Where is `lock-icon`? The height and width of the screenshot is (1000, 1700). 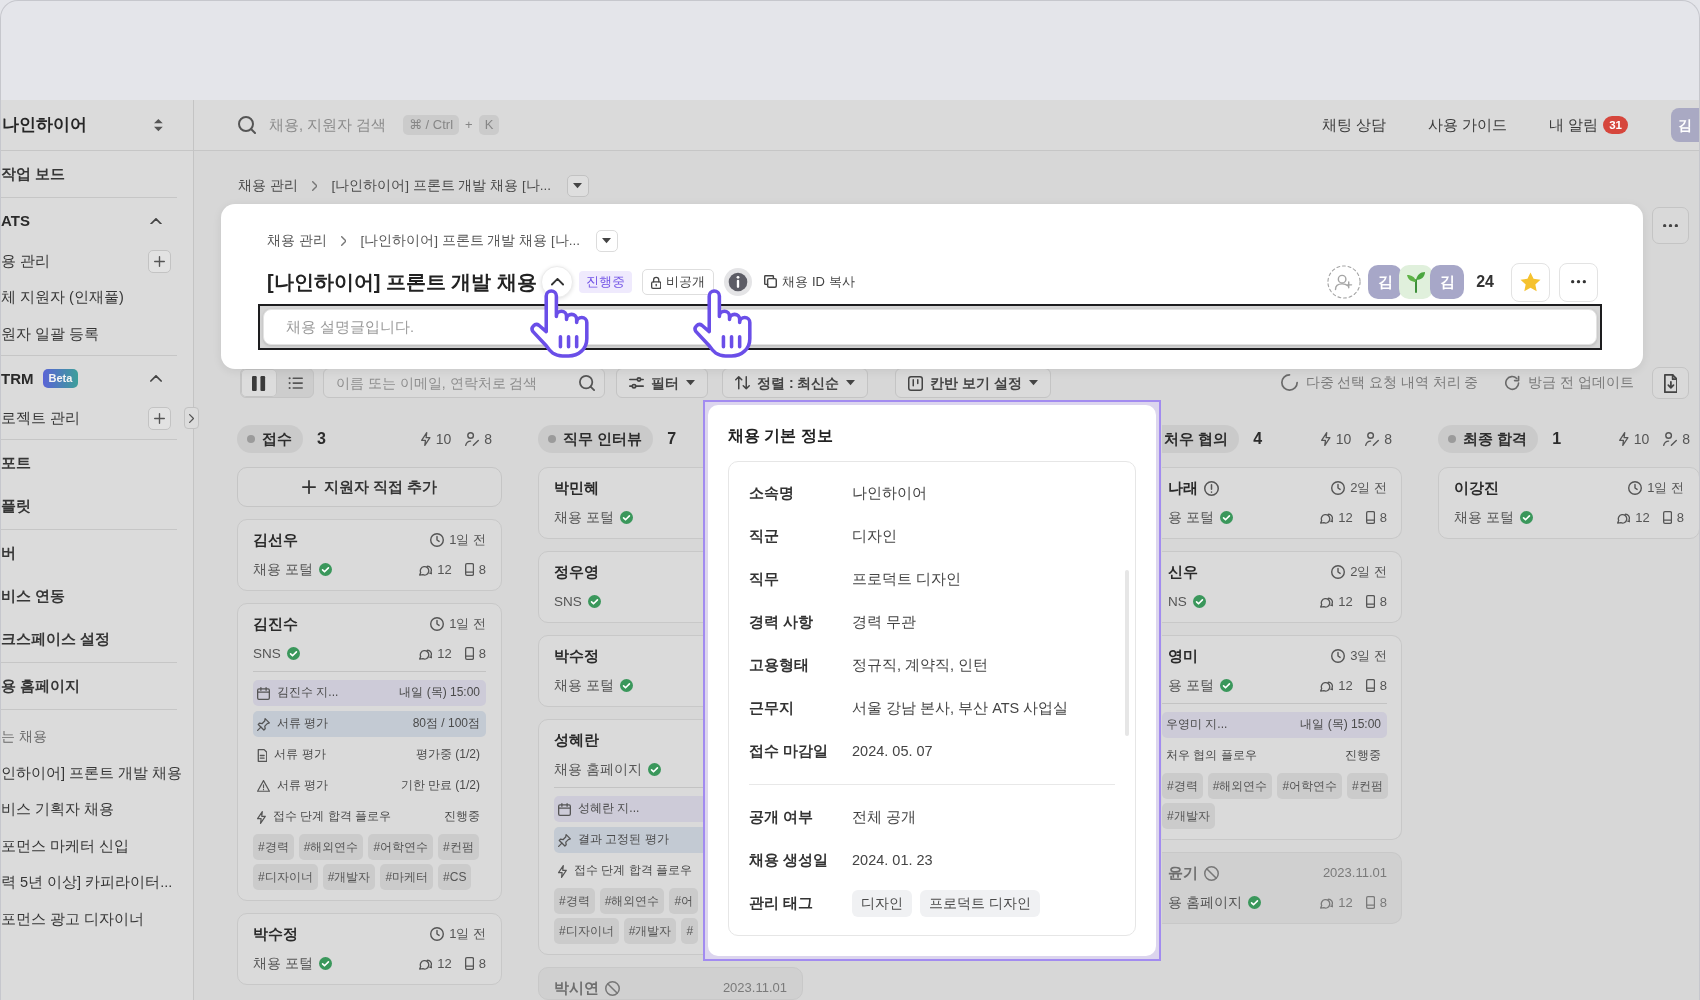 lock-icon is located at coordinates (656, 282).